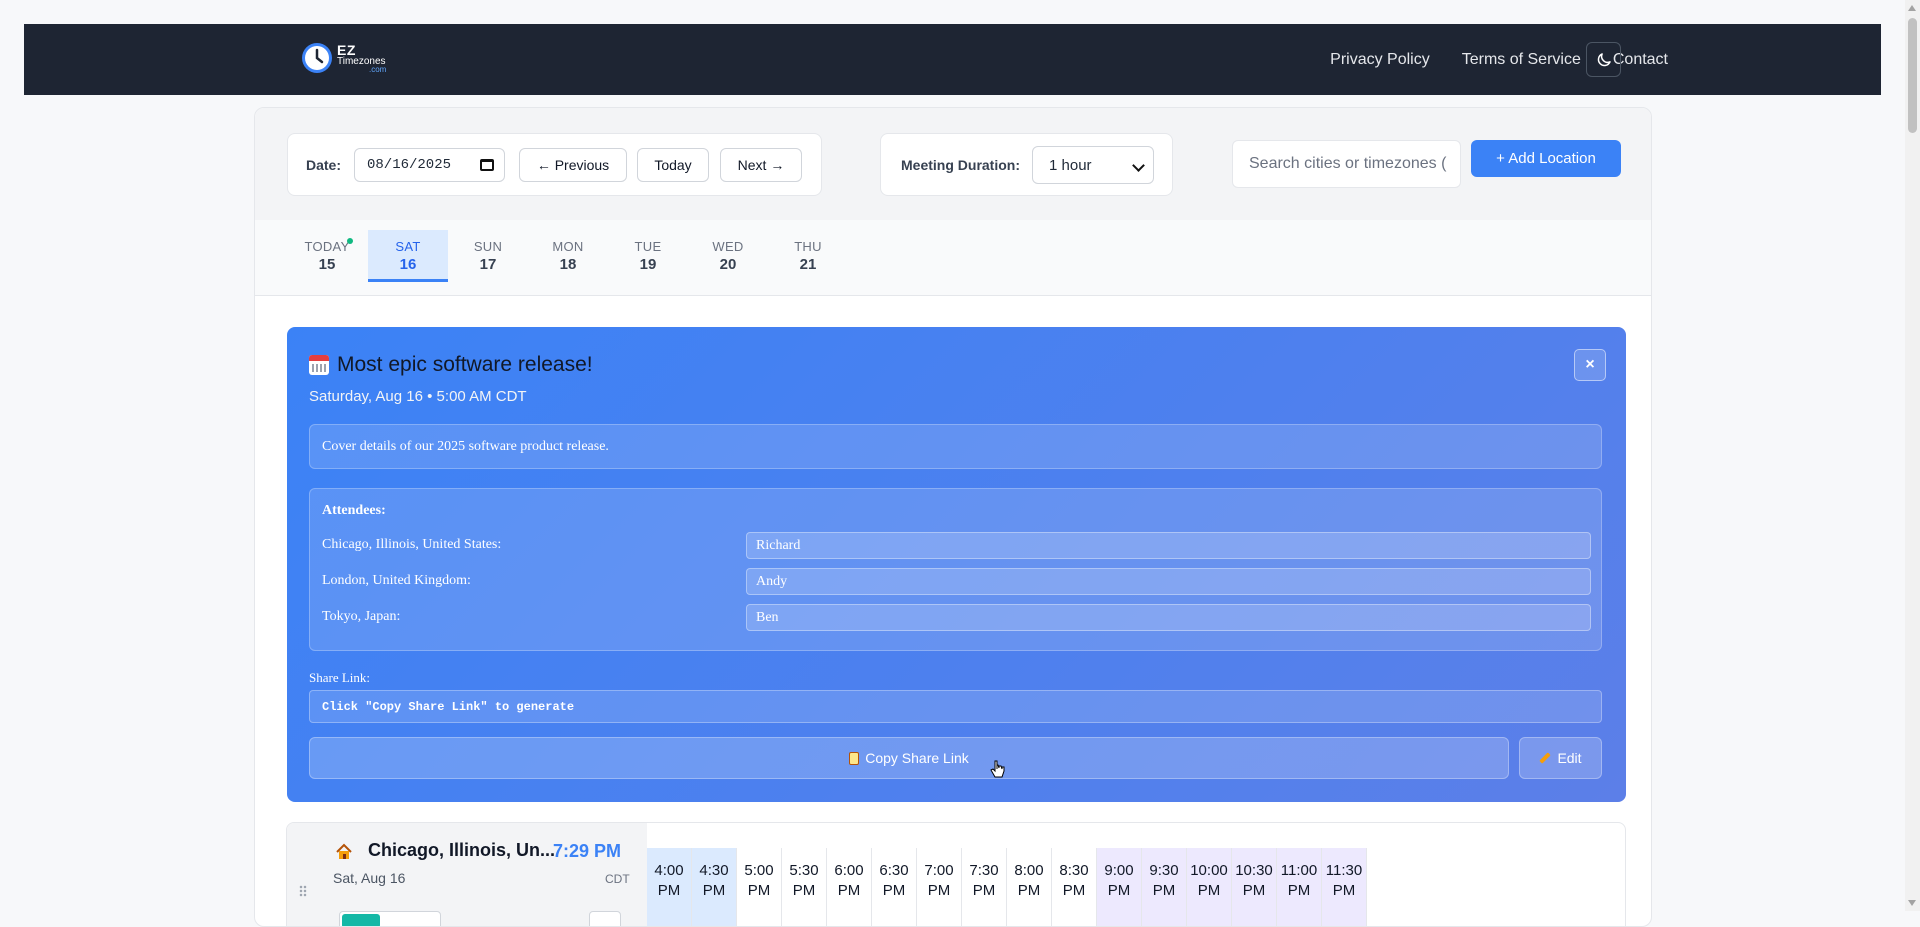 The height and width of the screenshot is (927, 1920). What do you see at coordinates (1344, 887) in the screenshot?
I see `time-slot: 11:30 PM` at bounding box center [1344, 887].